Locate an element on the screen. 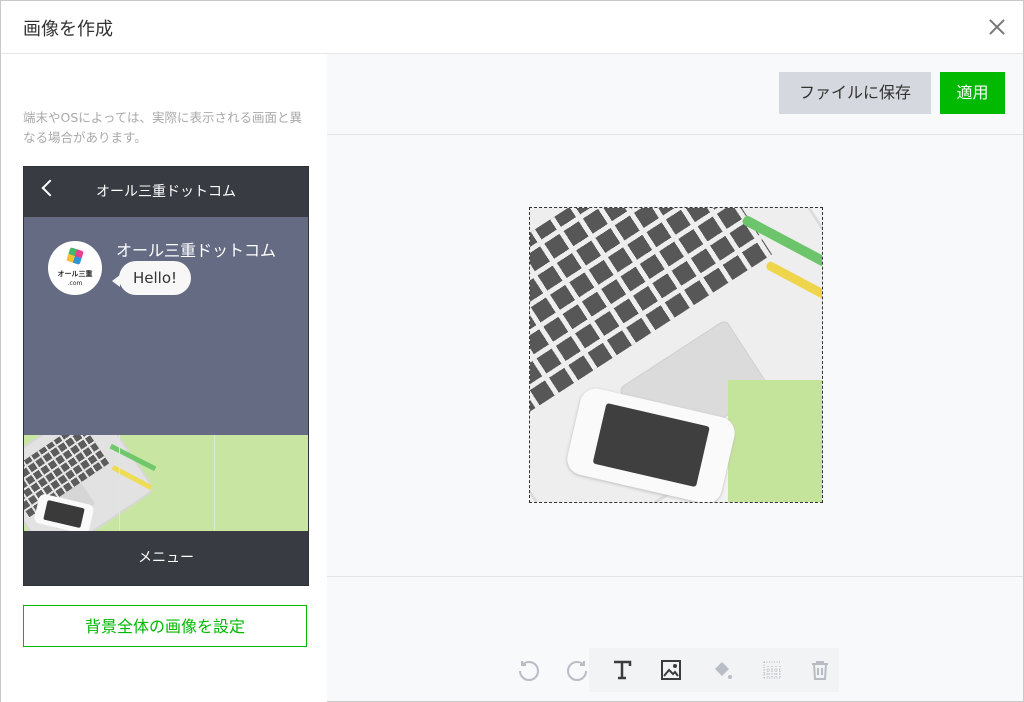 The image size is (1024, 702). message-bubble: Hello! is located at coordinates (151, 278).